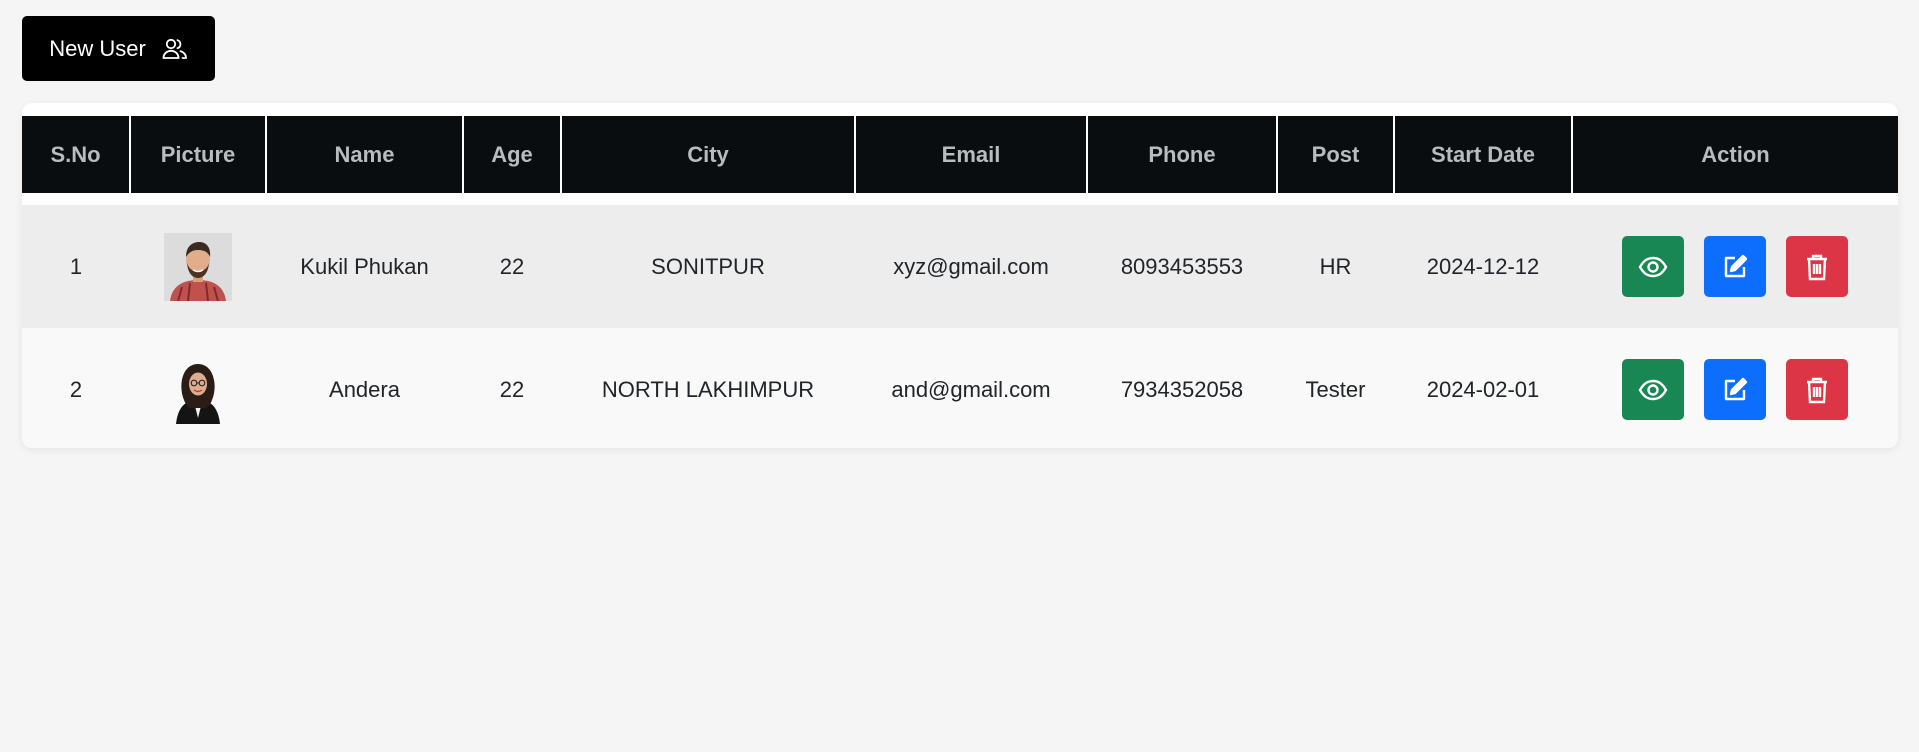 The height and width of the screenshot is (752, 1919). What do you see at coordinates (511, 154) in the screenshot?
I see `header-age: Age` at bounding box center [511, 154].